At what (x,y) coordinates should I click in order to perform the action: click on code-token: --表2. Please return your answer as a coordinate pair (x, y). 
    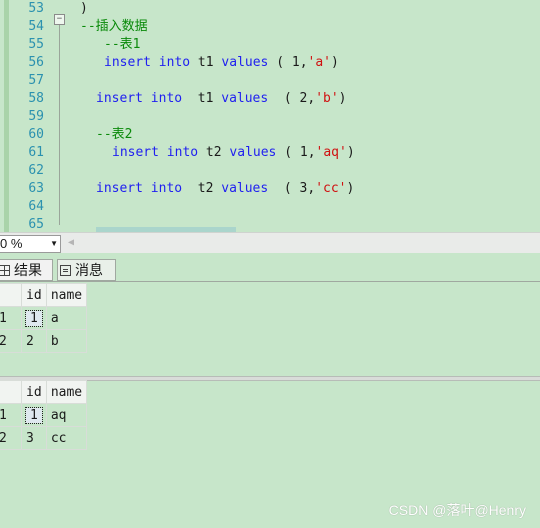
    Looking at the image, I should click on (114, 134).